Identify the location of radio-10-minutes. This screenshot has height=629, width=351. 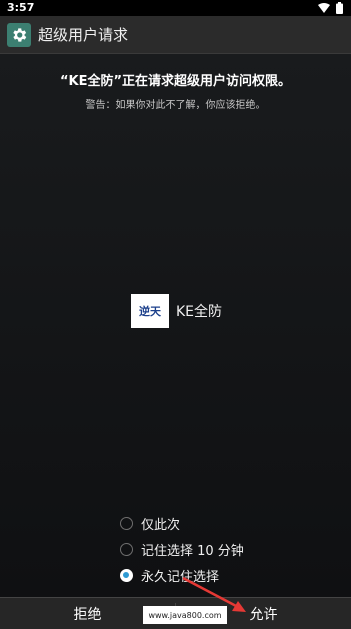
(126, 549).